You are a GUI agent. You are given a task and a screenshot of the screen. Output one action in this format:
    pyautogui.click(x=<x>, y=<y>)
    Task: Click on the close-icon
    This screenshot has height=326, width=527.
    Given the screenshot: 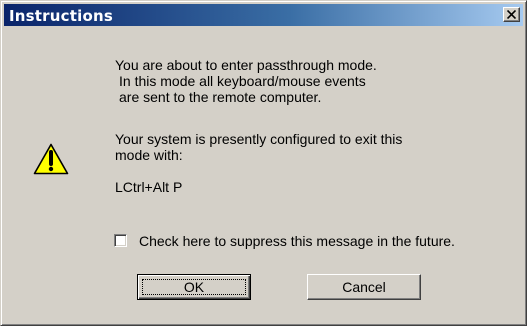 What is the action you would take?
    pyautogui.click(x=511, y=14)
    